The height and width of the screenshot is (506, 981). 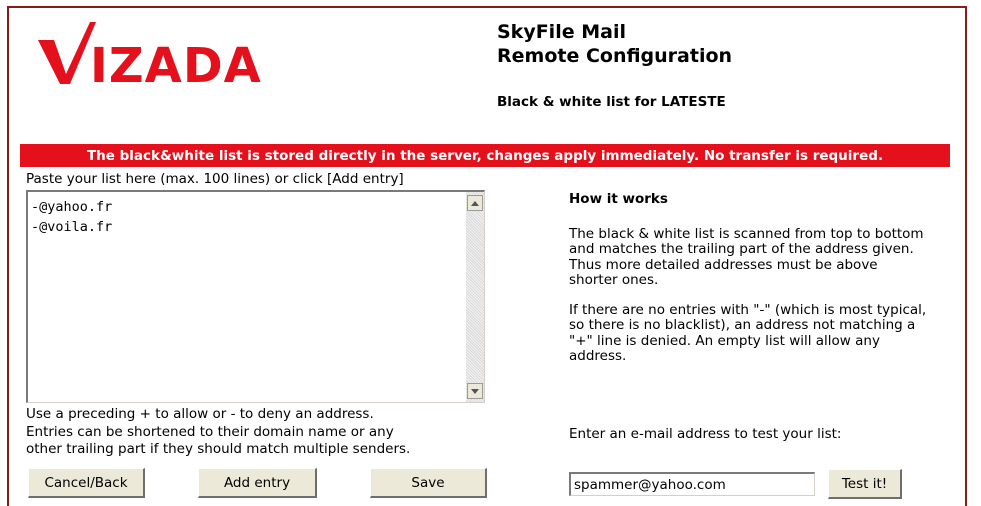 What do you see at coordinates (865, 484) in the screenshot?
I see `test-it-button: Test it!` at bounding box center [865, 484].